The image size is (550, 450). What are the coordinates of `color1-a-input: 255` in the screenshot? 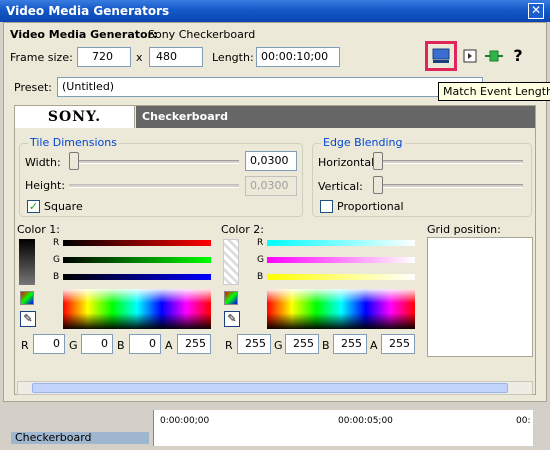 It's located at (194, 344).